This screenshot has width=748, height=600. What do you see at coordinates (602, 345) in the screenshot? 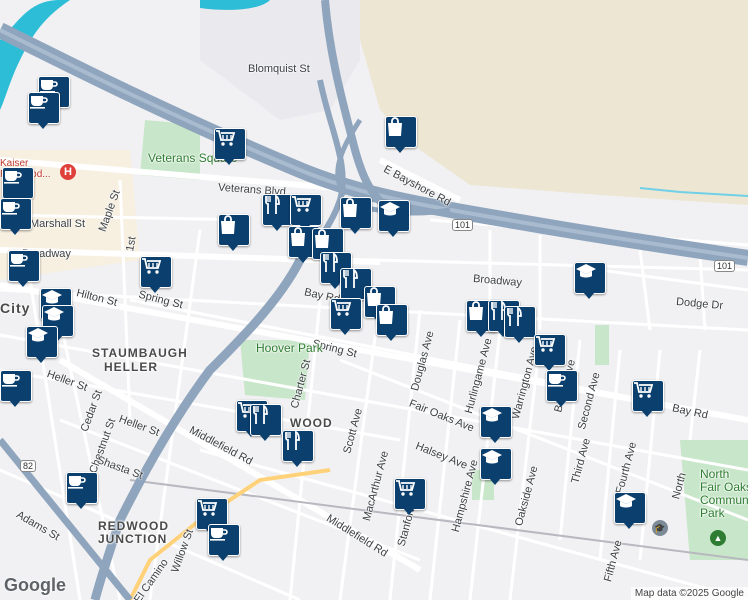
I see `green-strip` at bounding box center [602, 345].